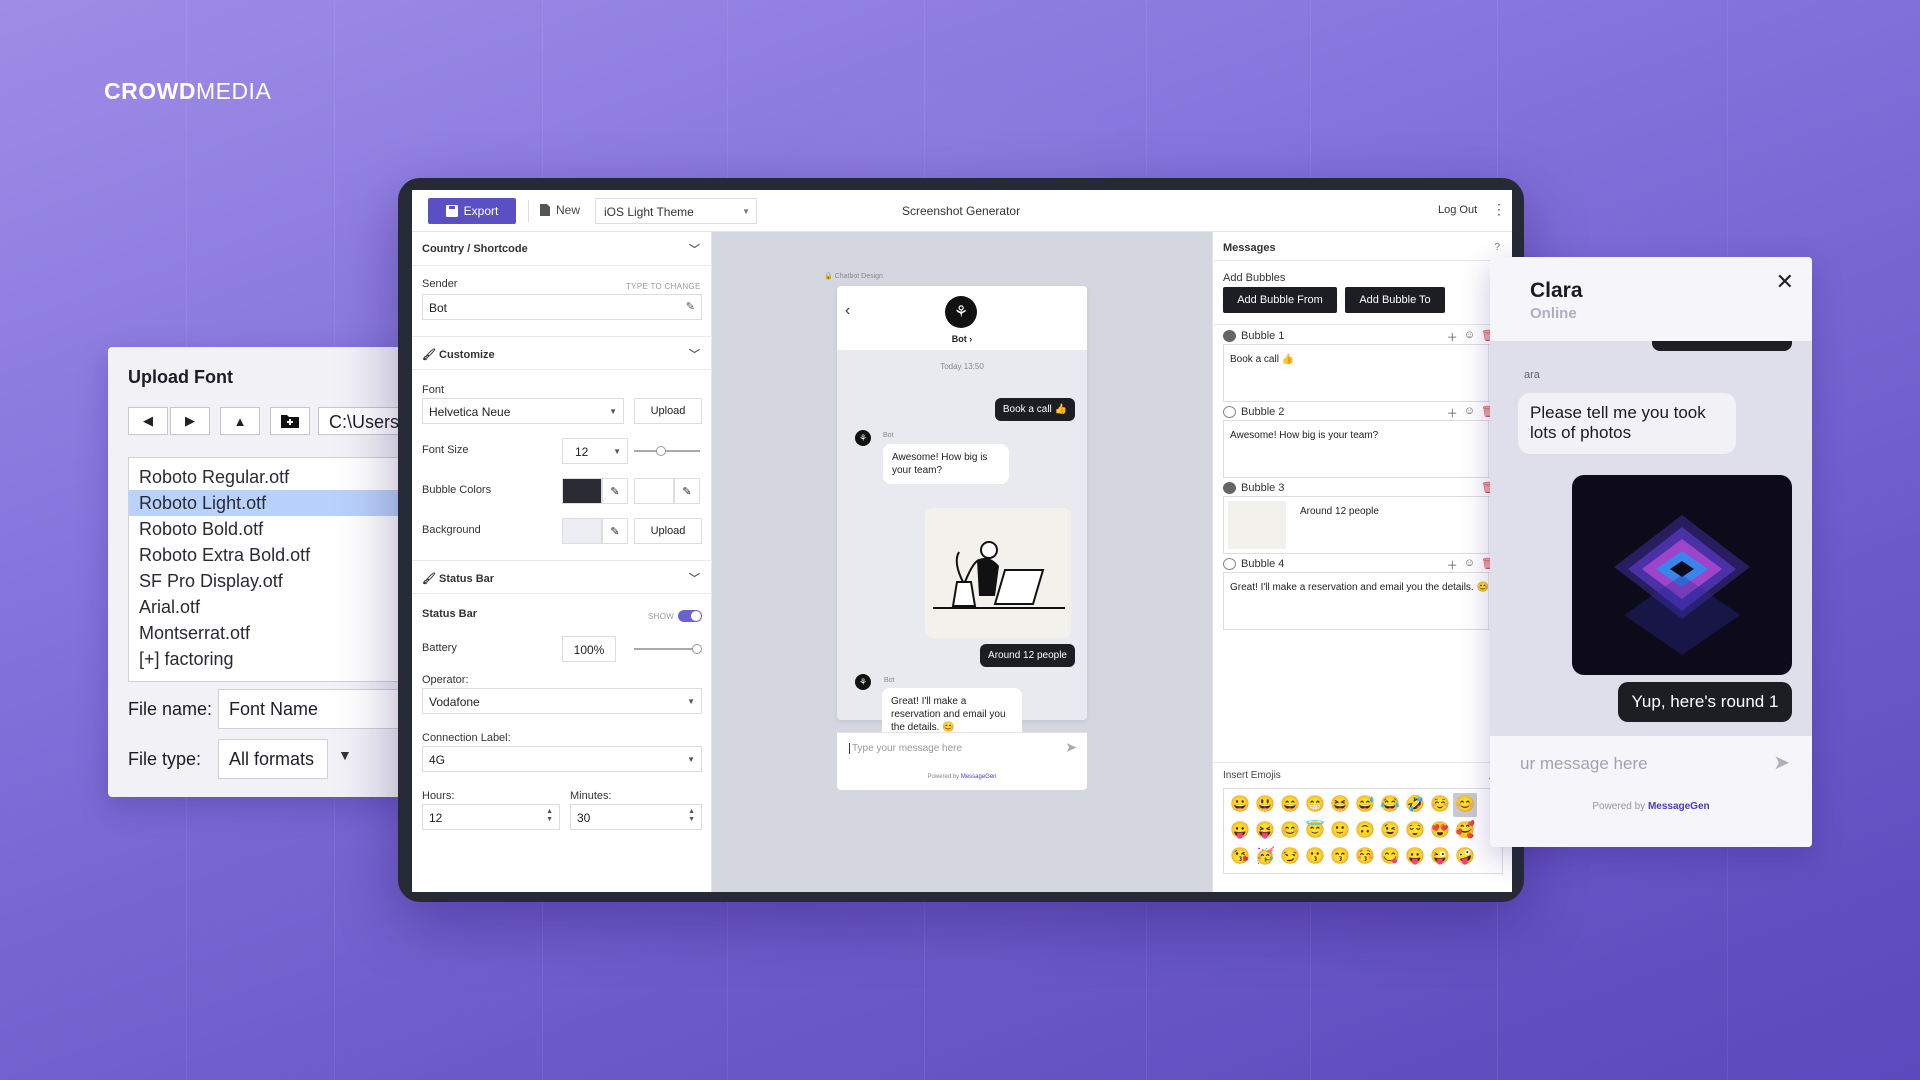 The image size is (1920, 1080). What do you see at coordinates (273, 759) in the screenshot?
I see `file-type-select: All formats` at bounding box center [273, 759].